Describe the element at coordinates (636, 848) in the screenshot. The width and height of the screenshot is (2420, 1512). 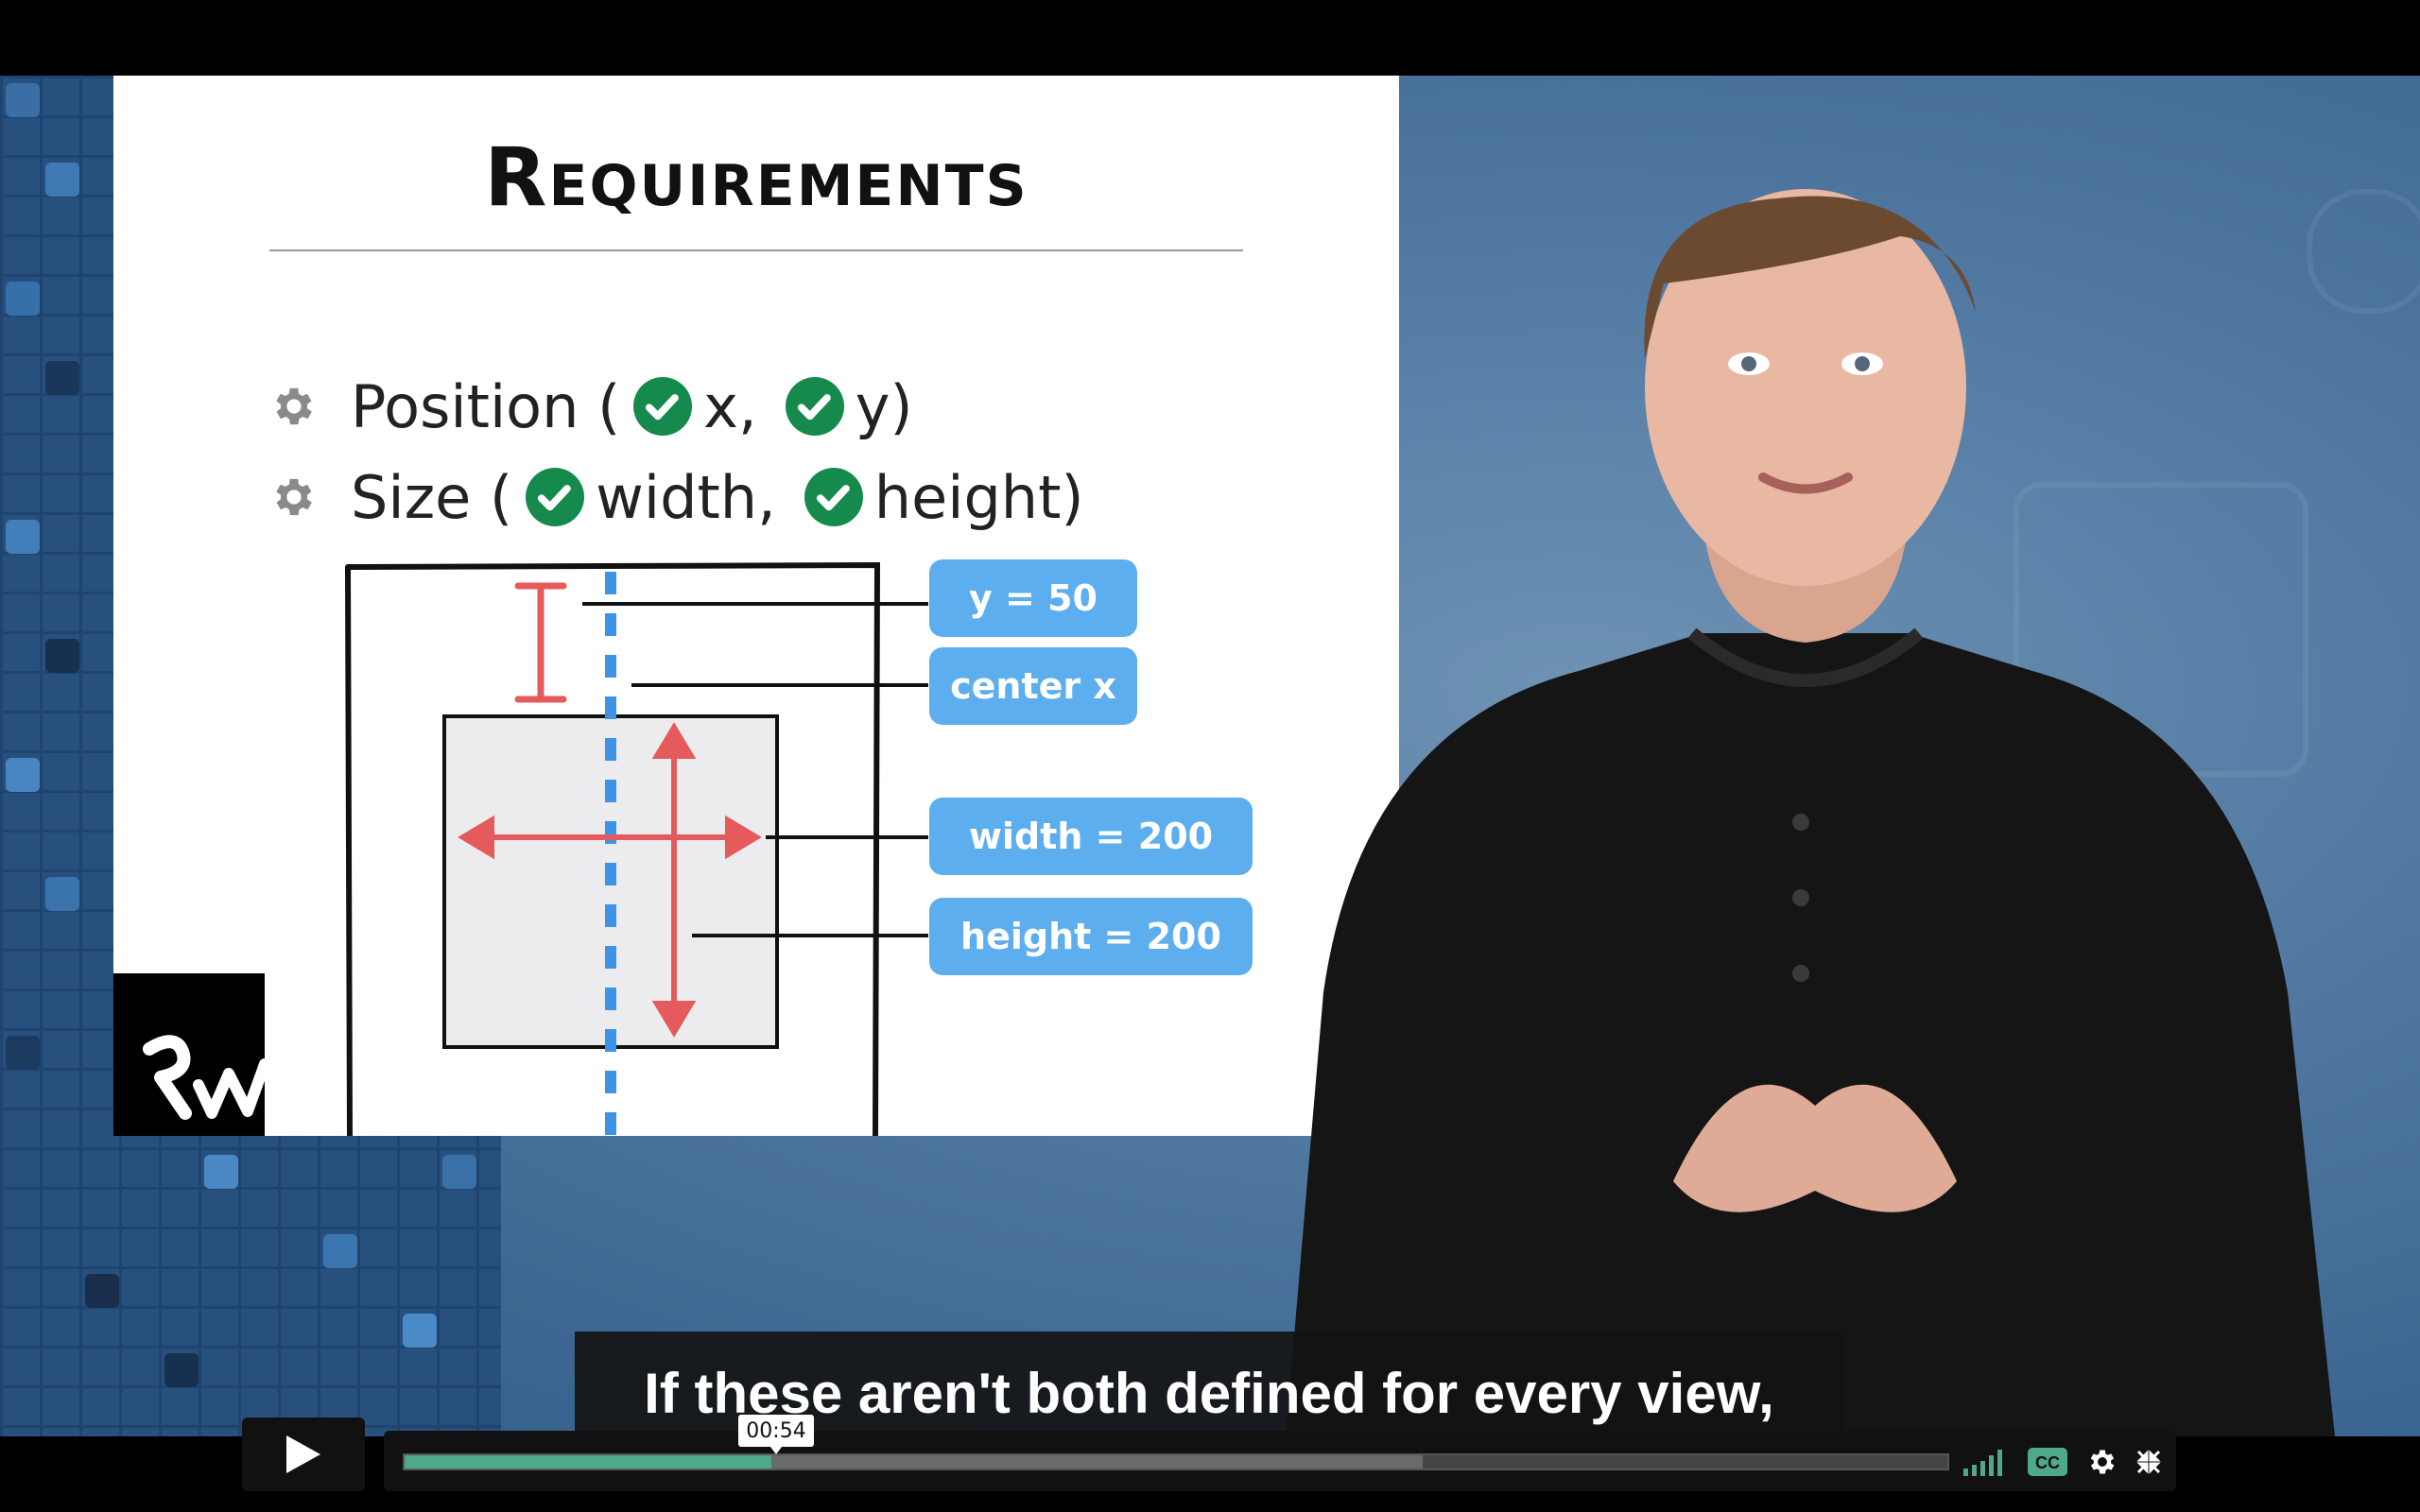
I see `constraints-diagram` at that location.